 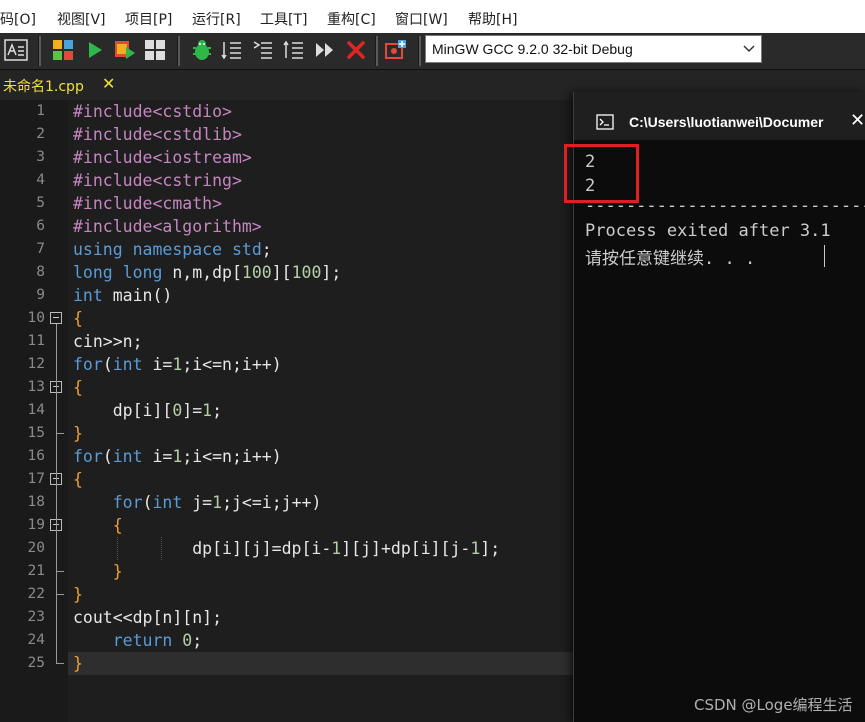 What do you see at coordinates (155, 50) in the screenshot?
I see `rebuild-icon` at bounding box center [155, 50].